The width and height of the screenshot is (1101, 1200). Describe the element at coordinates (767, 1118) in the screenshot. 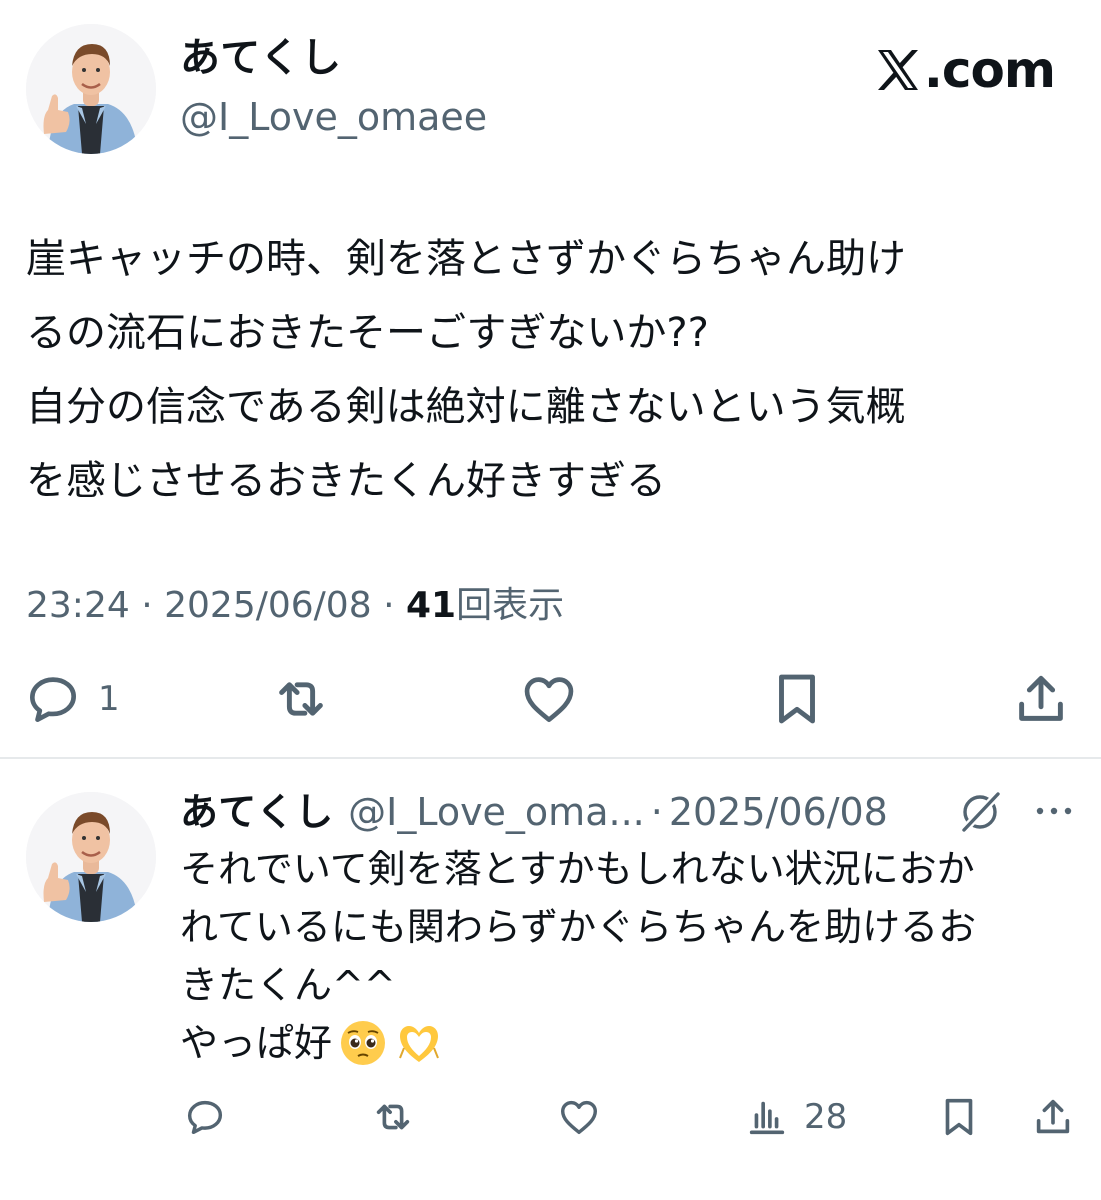

I see `analytics-icon` at that location.